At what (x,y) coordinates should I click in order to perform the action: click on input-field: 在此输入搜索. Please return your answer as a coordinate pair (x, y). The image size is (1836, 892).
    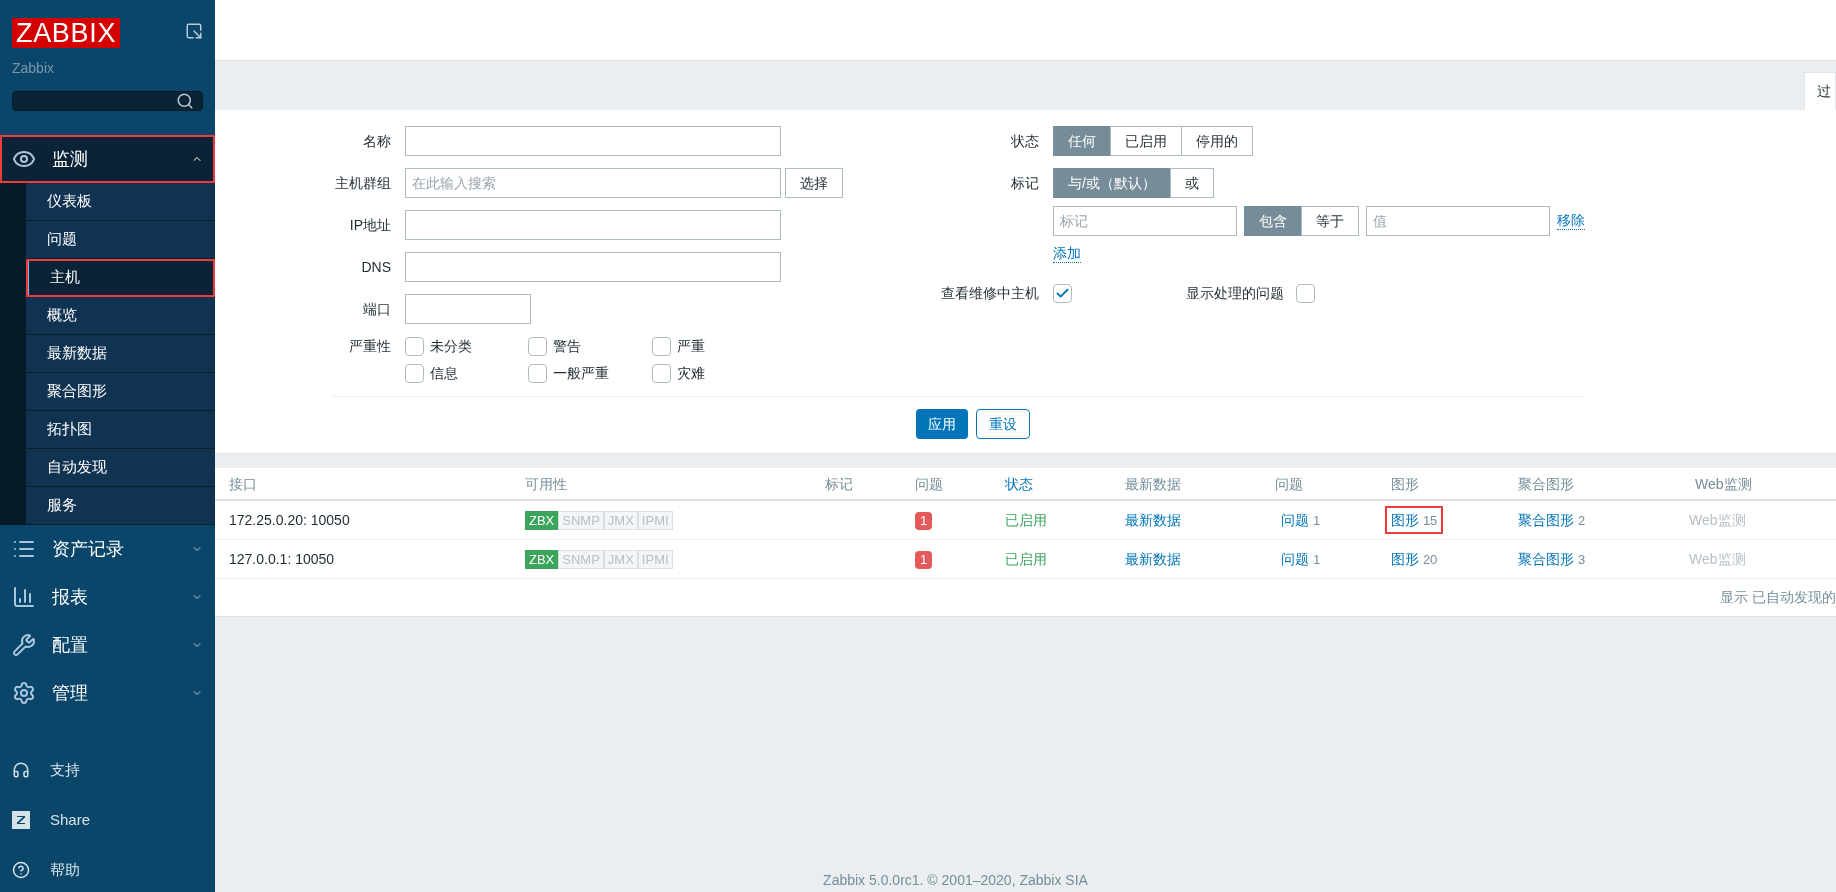
    Looking at the image, I should click on (593, 183).